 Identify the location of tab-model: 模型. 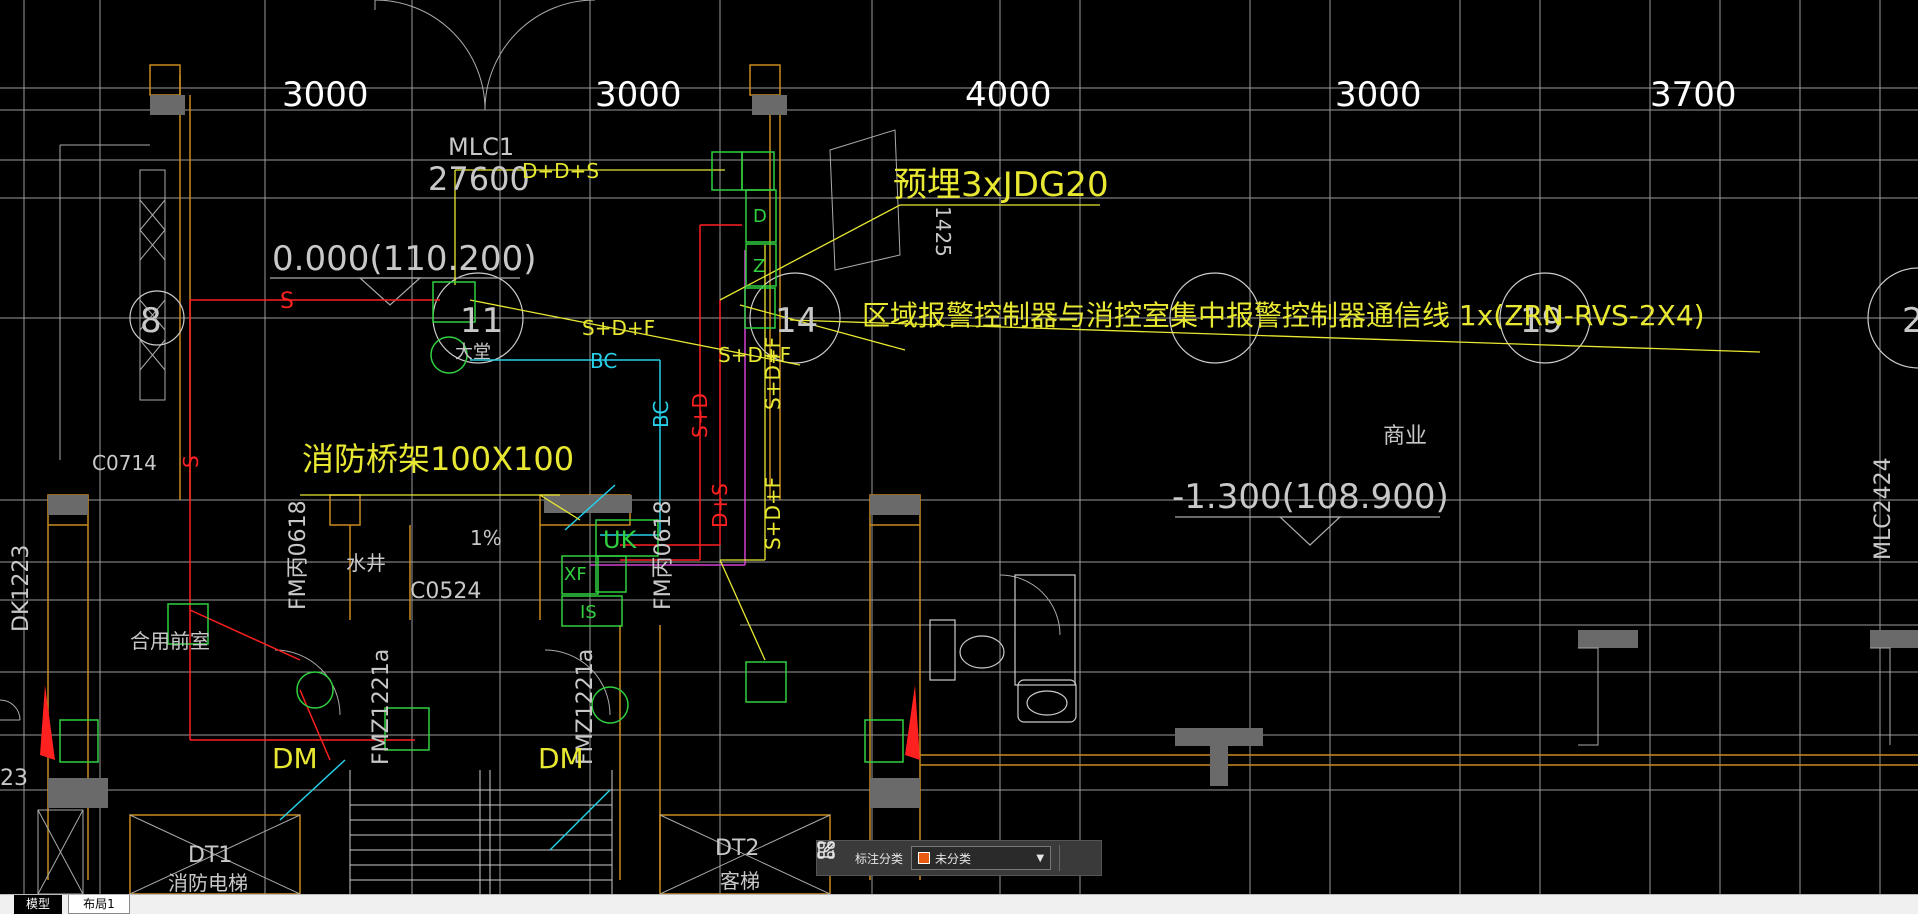
(38, 904).